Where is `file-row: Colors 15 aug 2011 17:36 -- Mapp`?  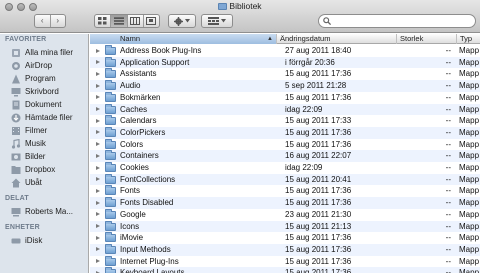 file-row: Colors 15 aug 2011 17:36 -- Mapp is located at coordinates (285, 144).